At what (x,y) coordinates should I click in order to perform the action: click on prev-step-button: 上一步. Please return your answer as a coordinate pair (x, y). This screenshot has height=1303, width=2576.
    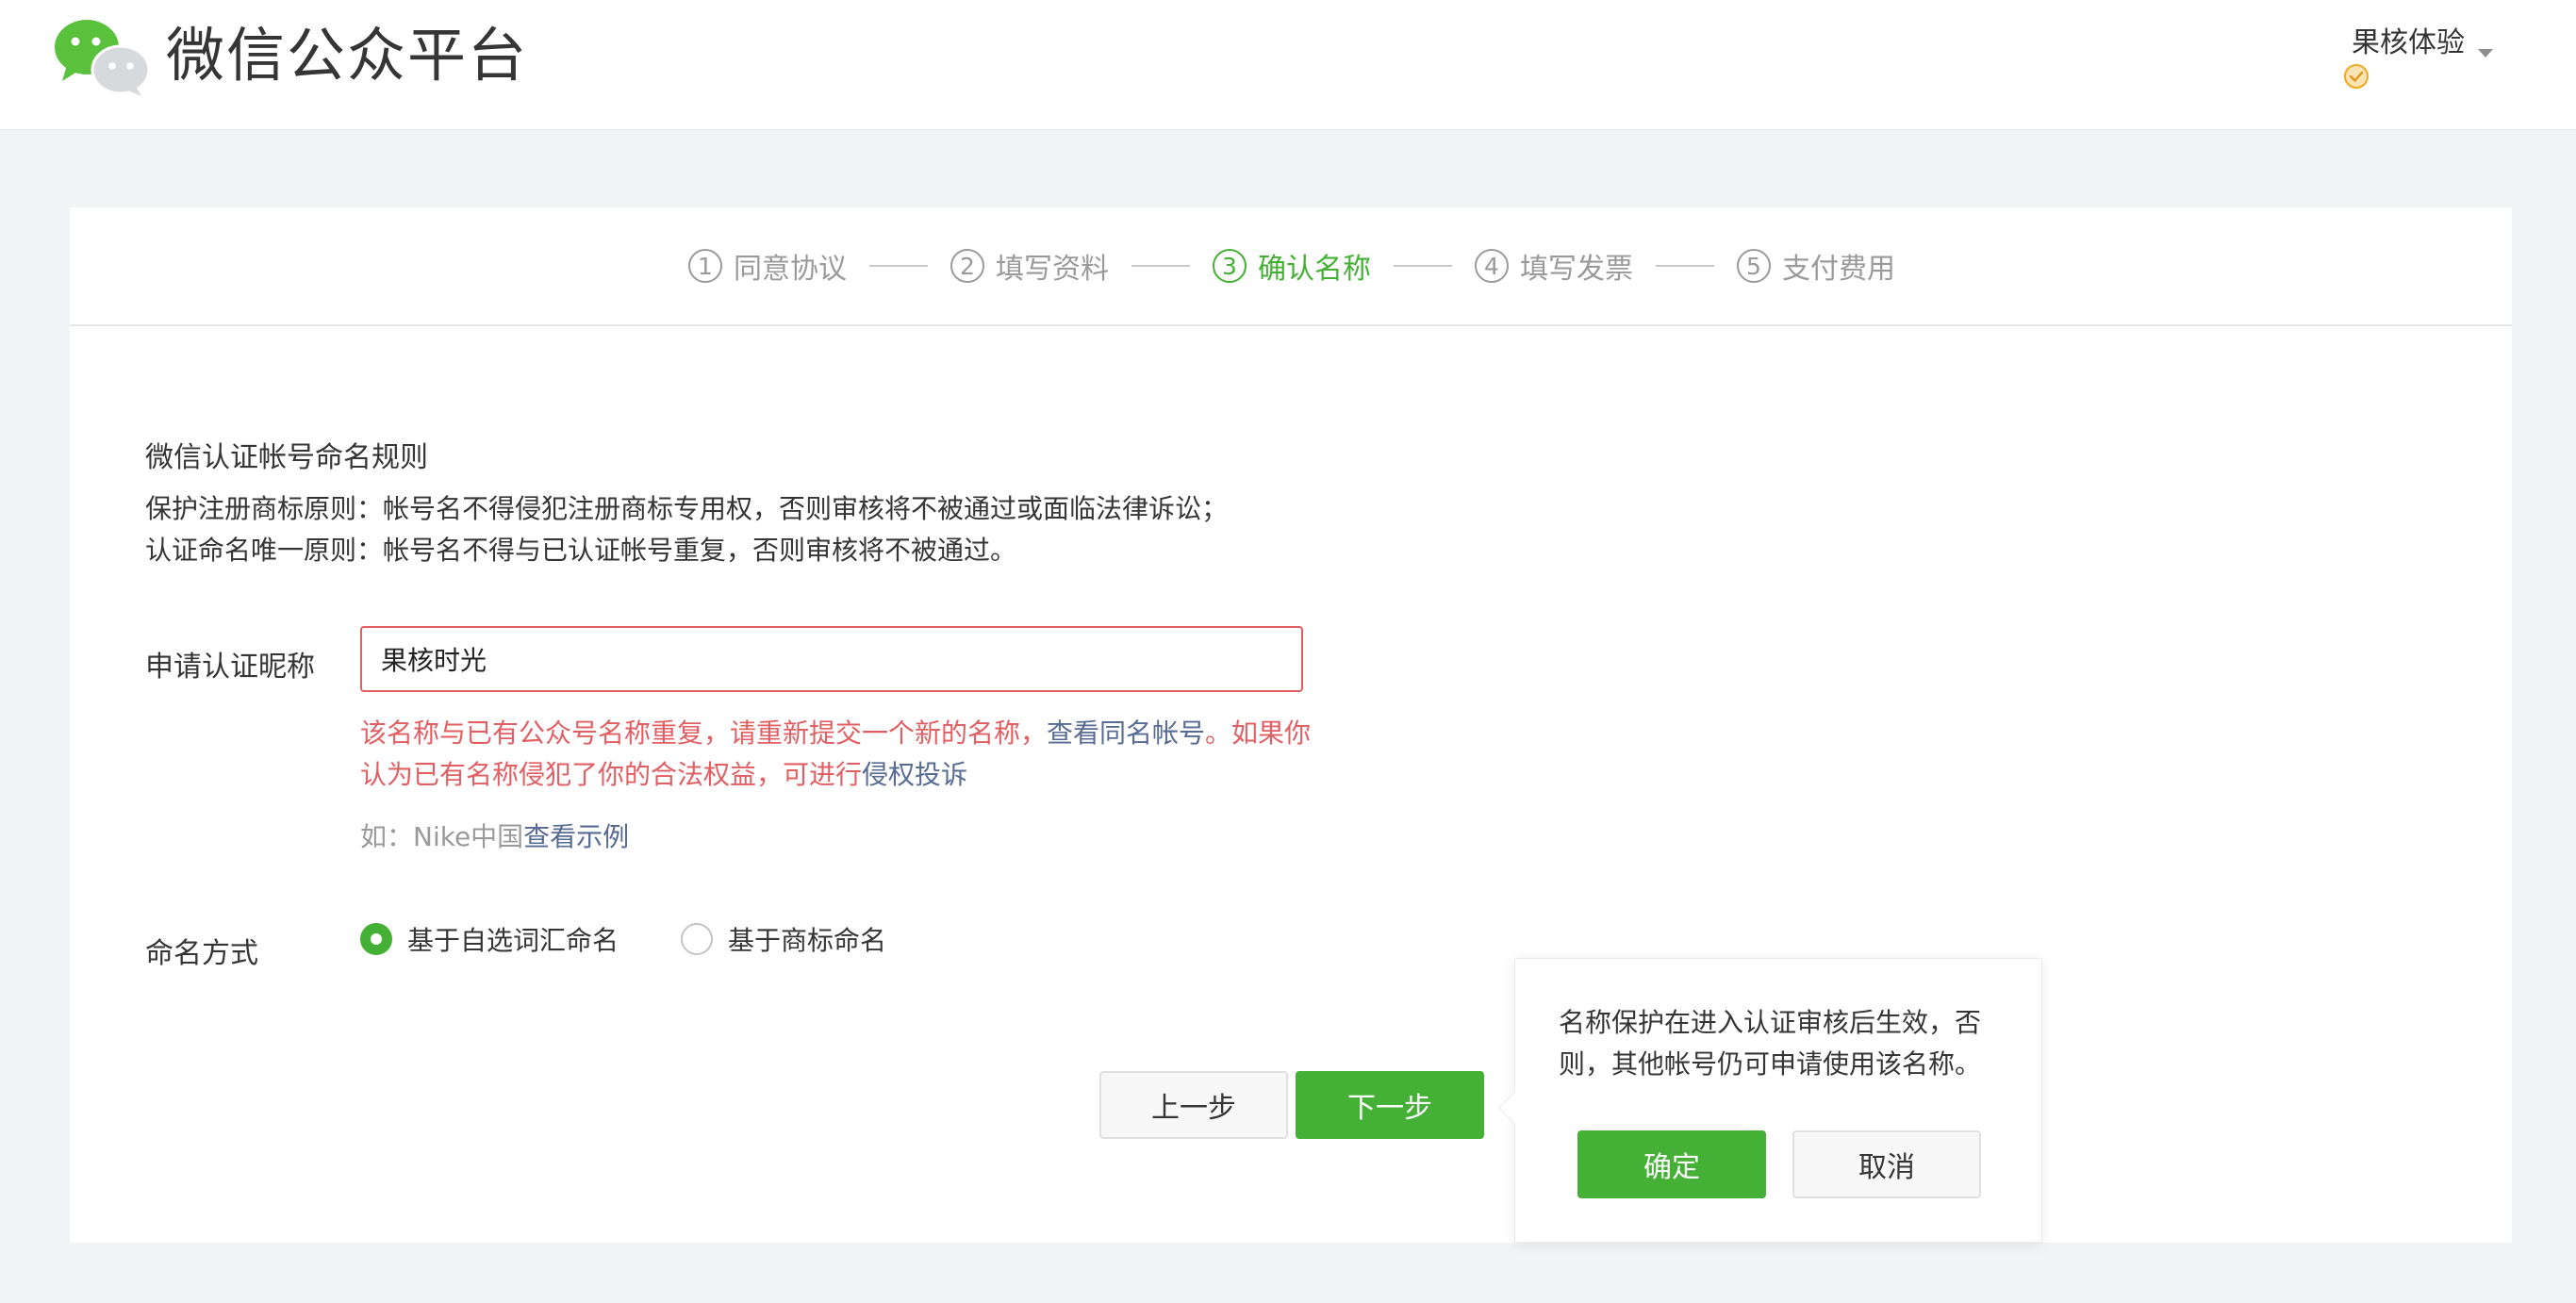
    Looking at the image, I should click on (1193, 1105).